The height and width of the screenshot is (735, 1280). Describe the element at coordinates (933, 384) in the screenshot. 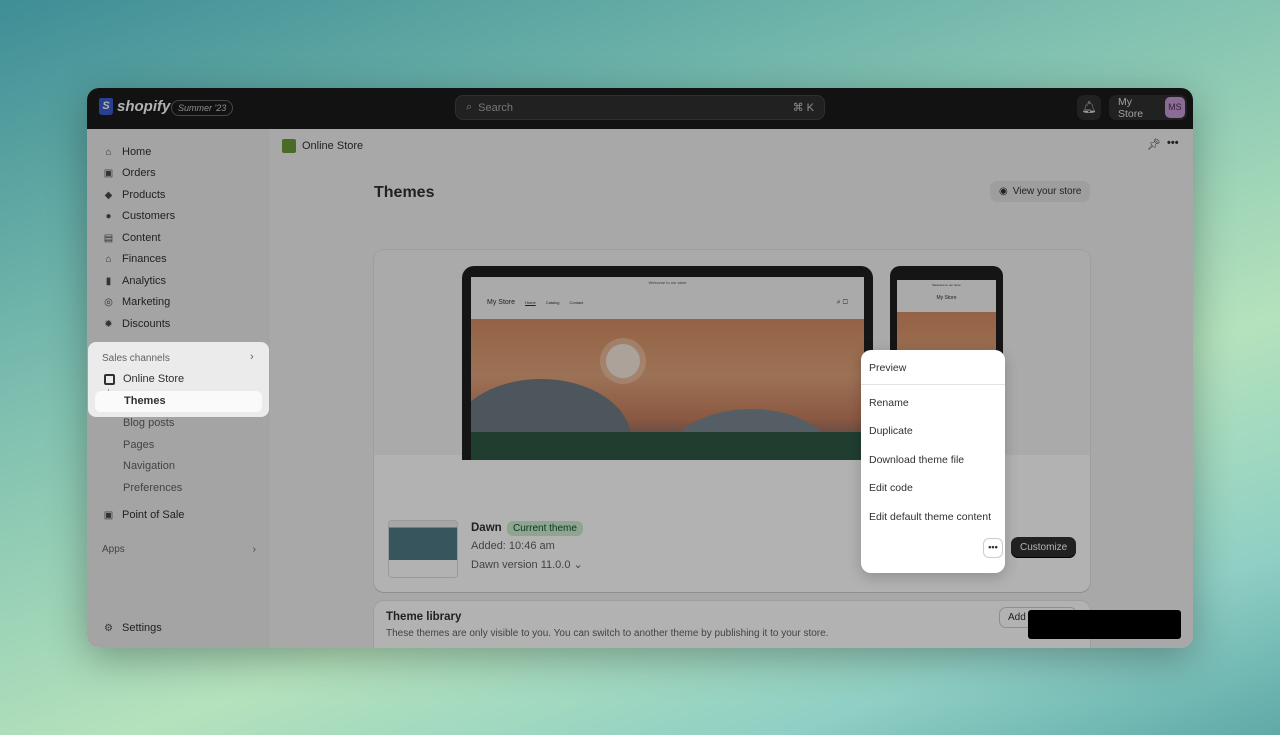

I see `divider` at that location.